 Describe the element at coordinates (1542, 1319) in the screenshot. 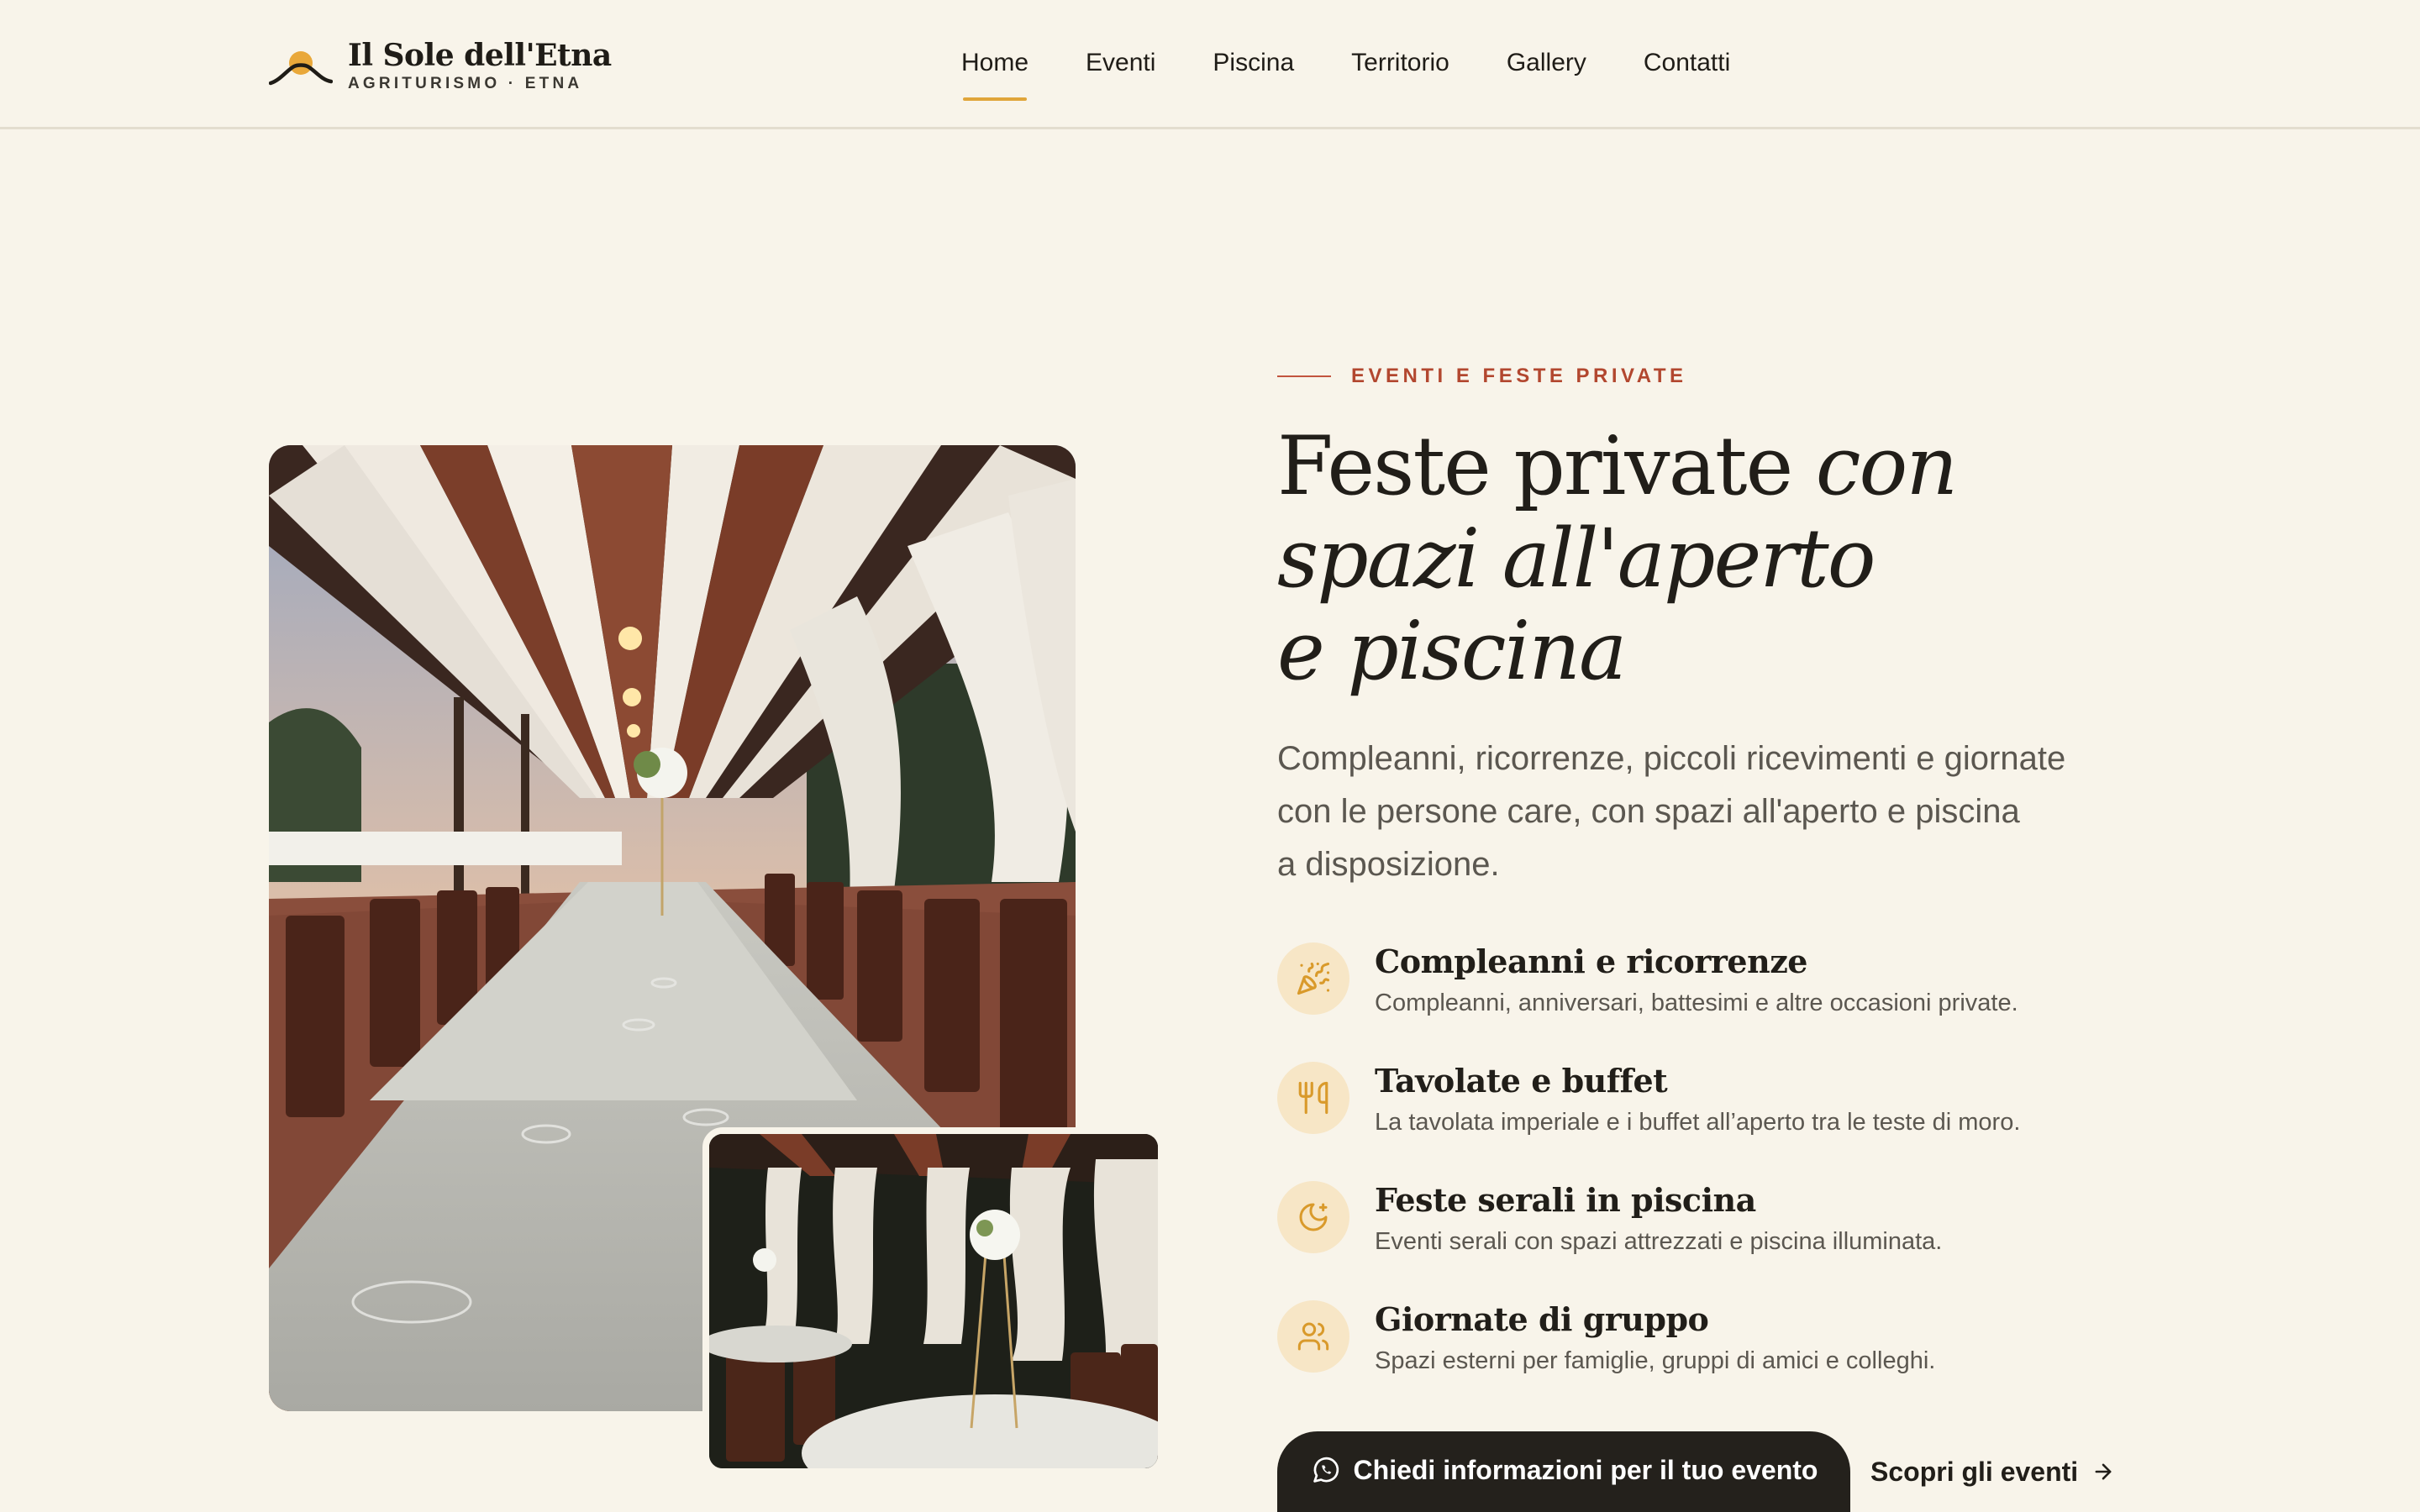

I see `feature-title: Giornate di gruppo` at that location.